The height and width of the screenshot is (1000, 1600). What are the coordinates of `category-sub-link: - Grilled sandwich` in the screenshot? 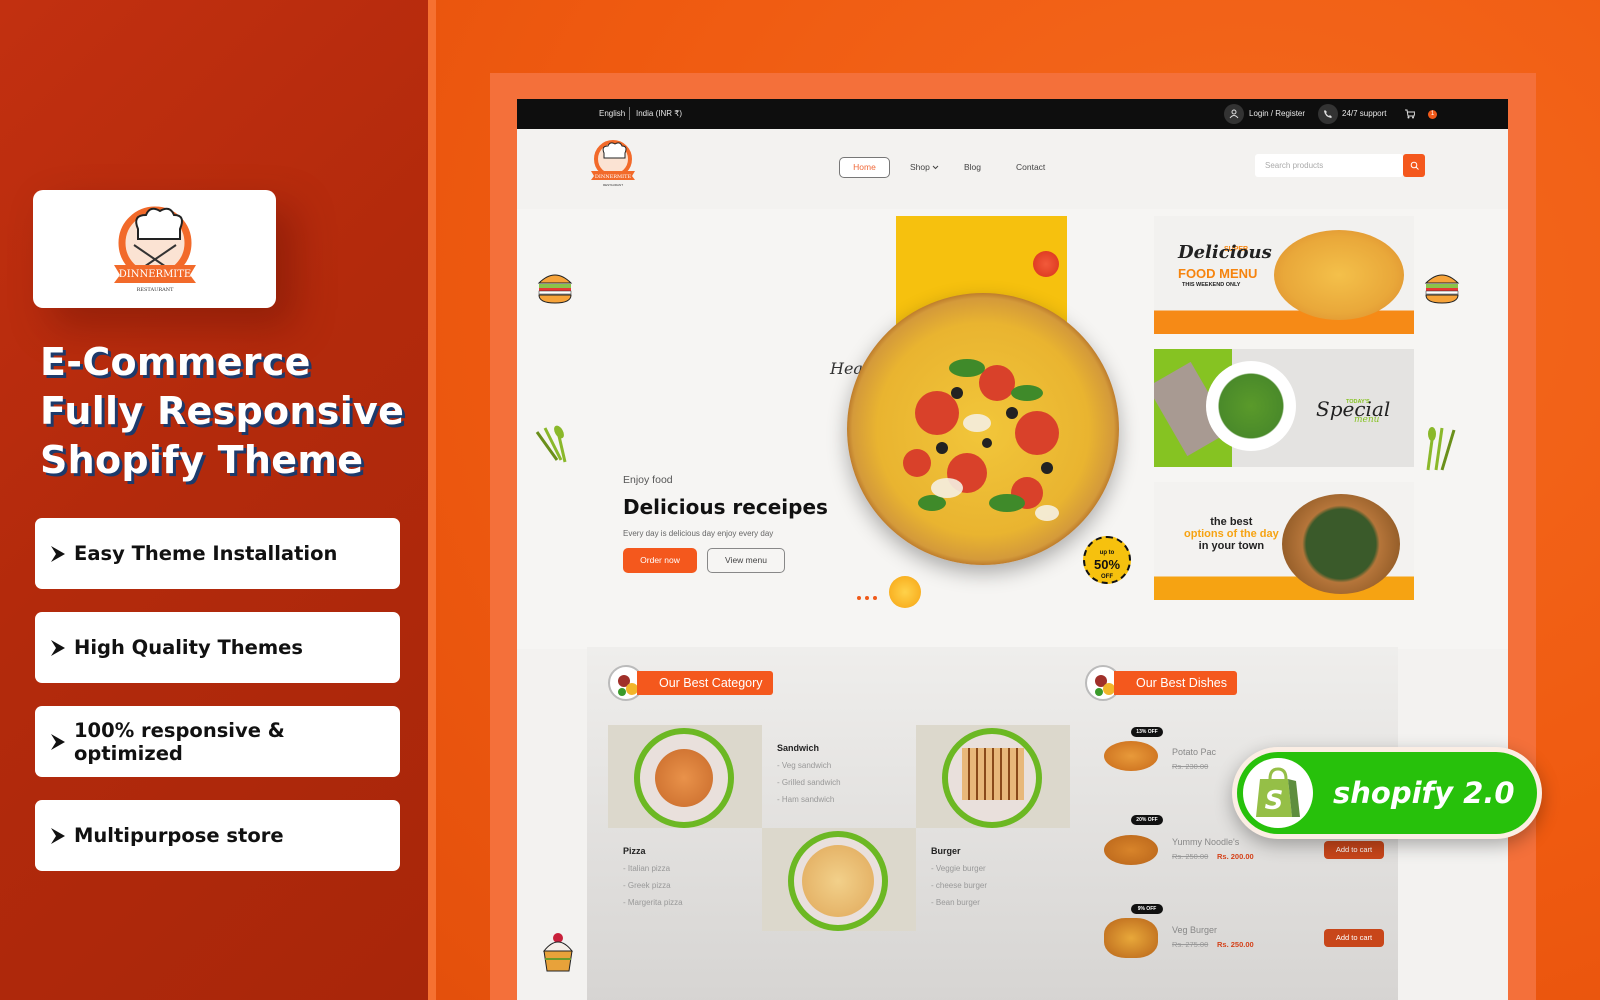 It's located at (809, 782).